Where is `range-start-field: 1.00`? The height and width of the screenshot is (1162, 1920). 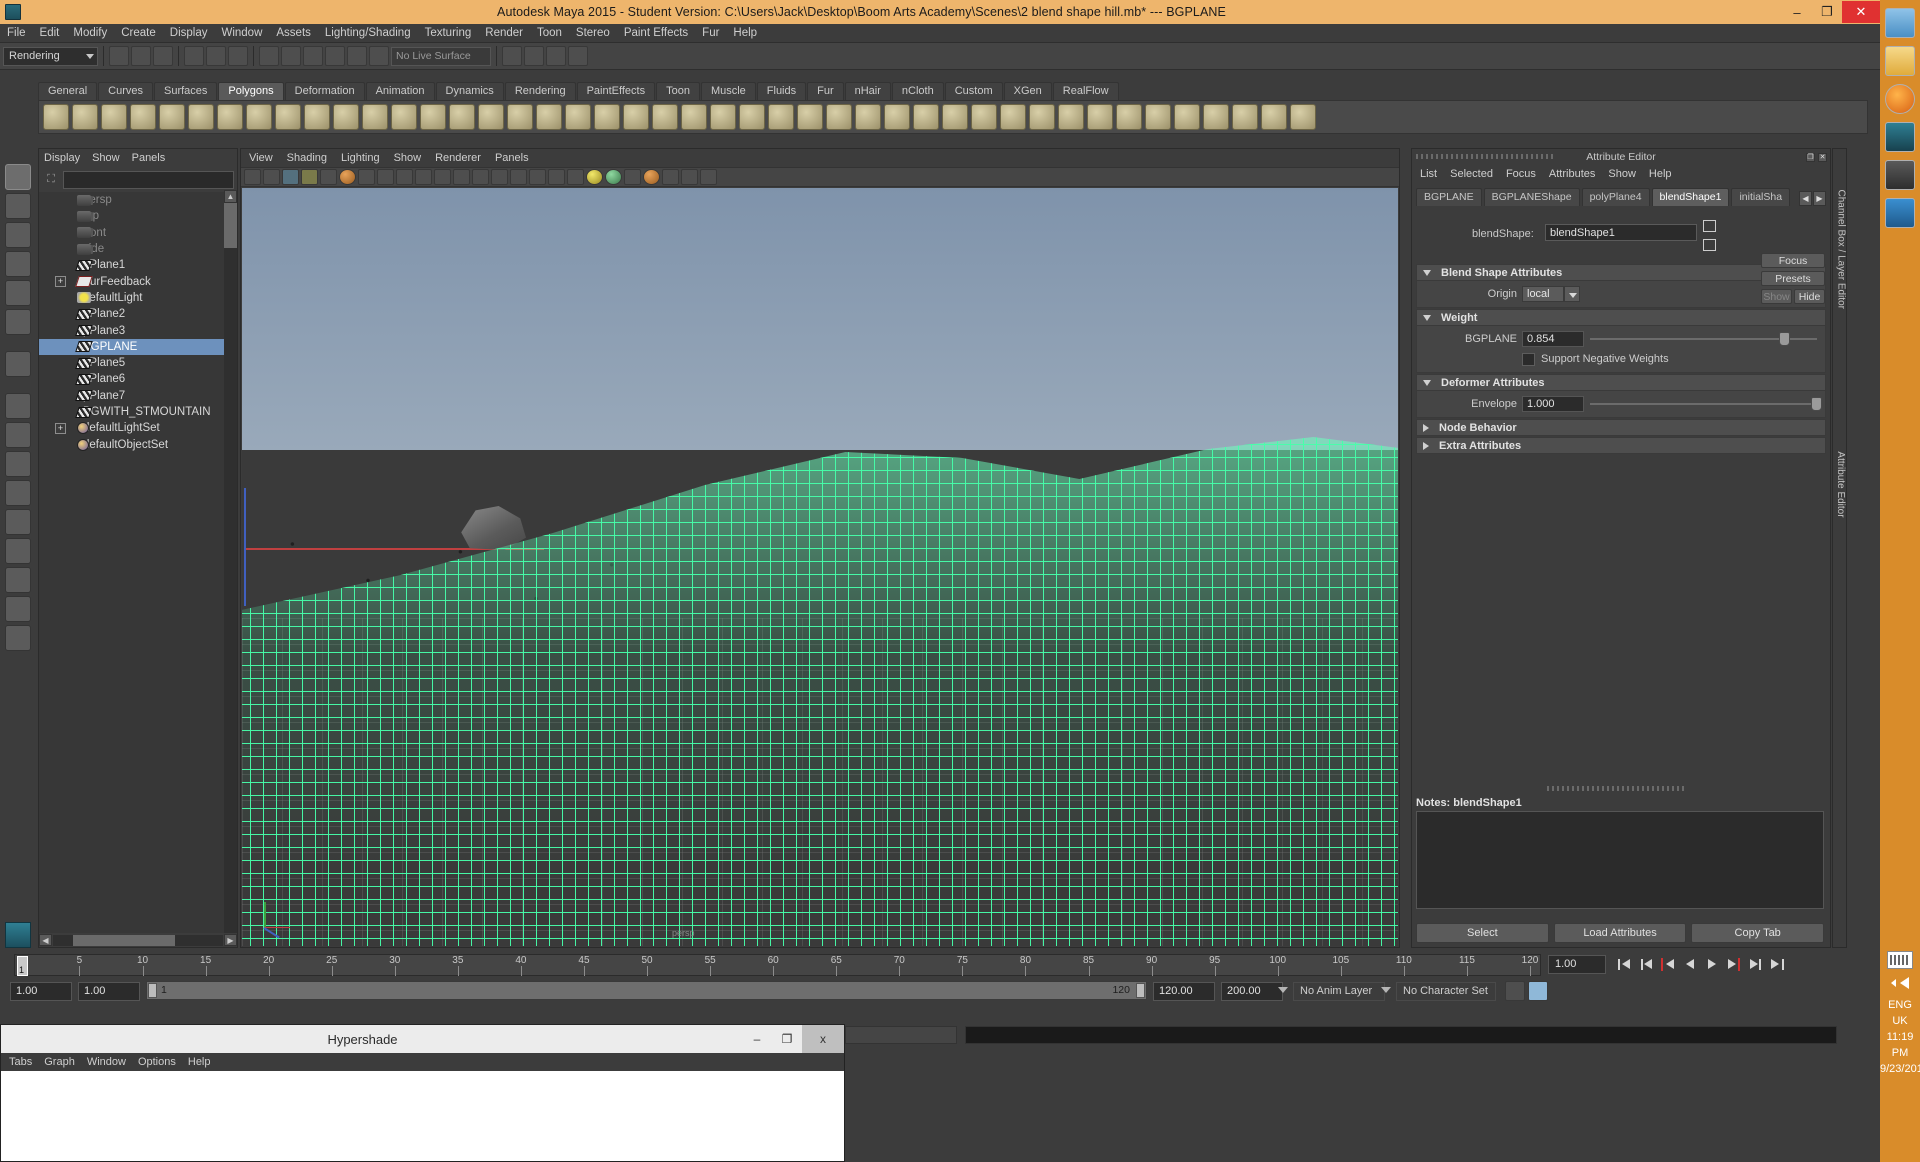 range-start-field: 1.00 is located at coordinates (41, 991).